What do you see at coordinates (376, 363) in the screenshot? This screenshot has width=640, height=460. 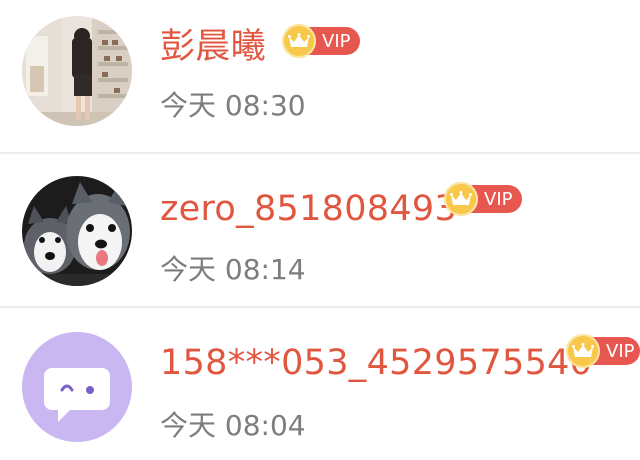 I see `contact-name: 158***053_4529575540` at bounding box center [376, 363].